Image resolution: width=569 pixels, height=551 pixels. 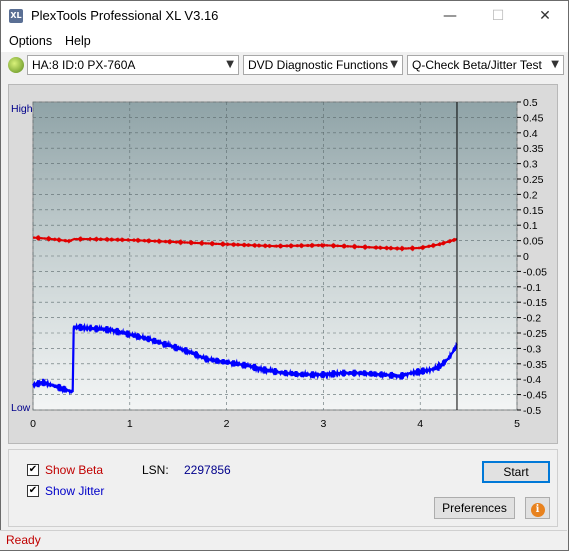 What do you see at coordinates (530, 195) in the screenshot?
I see `y-tick-label: 0.2` at bounding box center [530, 195].